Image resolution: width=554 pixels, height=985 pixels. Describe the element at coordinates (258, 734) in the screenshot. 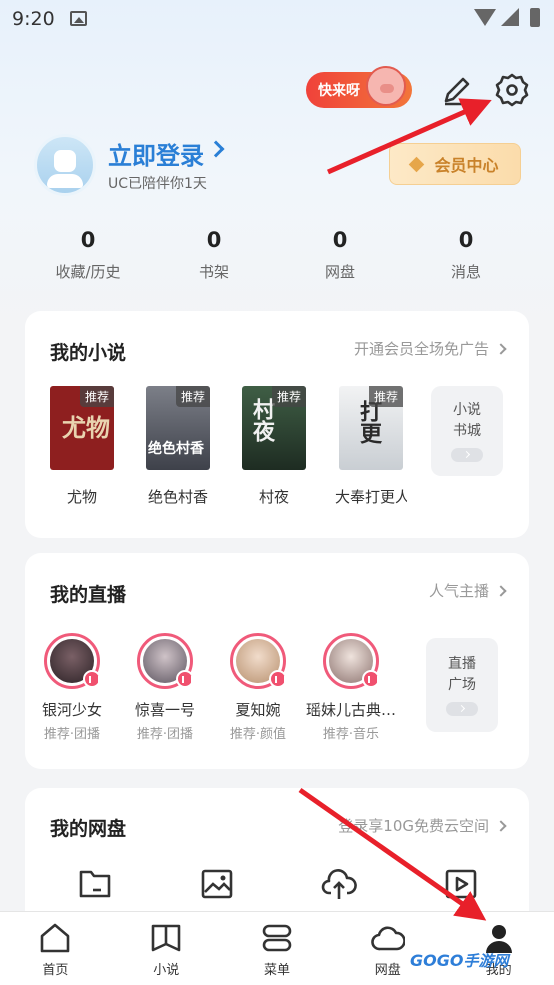

I see `streamer-tag: 推荐·颜值` at that location.